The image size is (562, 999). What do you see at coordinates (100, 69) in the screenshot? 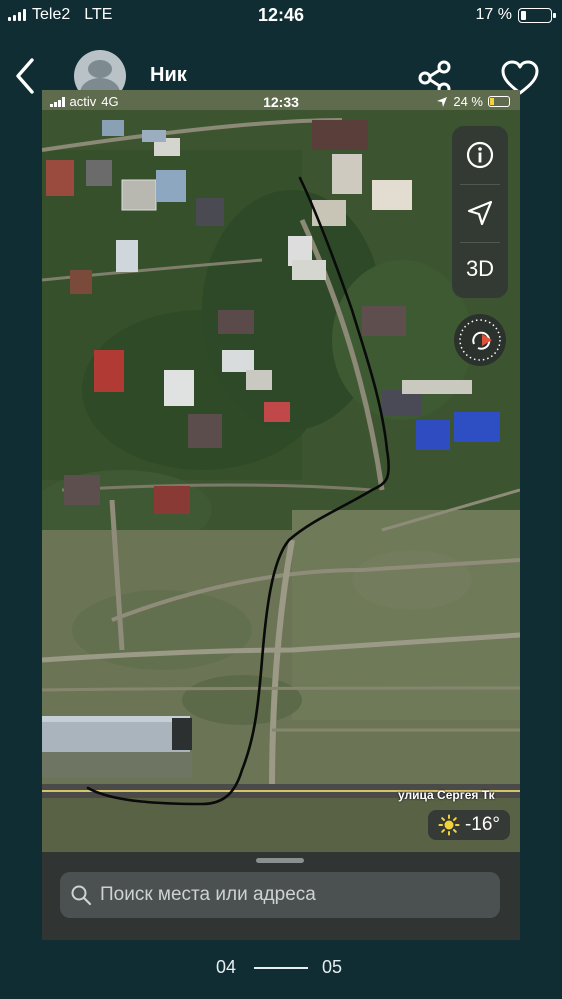
I see `avatar-head-shape` at bounding box center [100, 69].